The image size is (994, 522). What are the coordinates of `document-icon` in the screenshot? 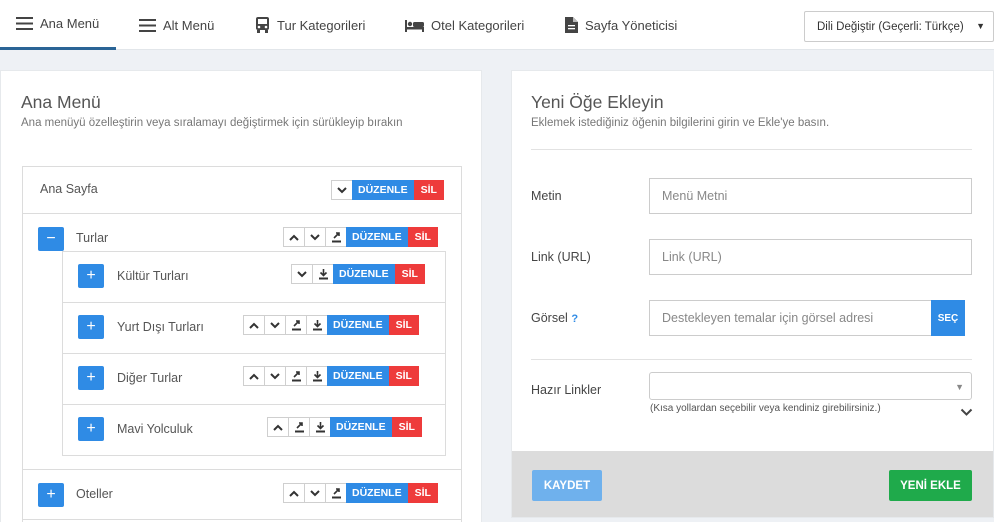 It's located at (571, 25).